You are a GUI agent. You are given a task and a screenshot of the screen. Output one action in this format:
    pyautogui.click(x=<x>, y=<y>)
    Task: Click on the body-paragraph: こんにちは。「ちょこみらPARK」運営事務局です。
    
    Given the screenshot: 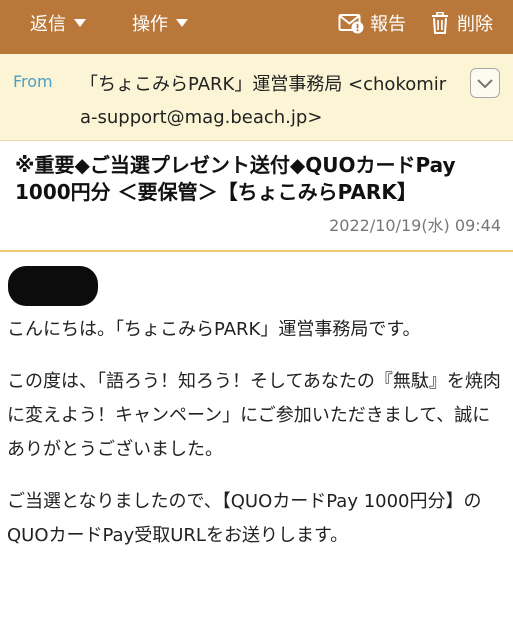 What is the action you would take?
    pyautogui.click(x=214, y=329)
    